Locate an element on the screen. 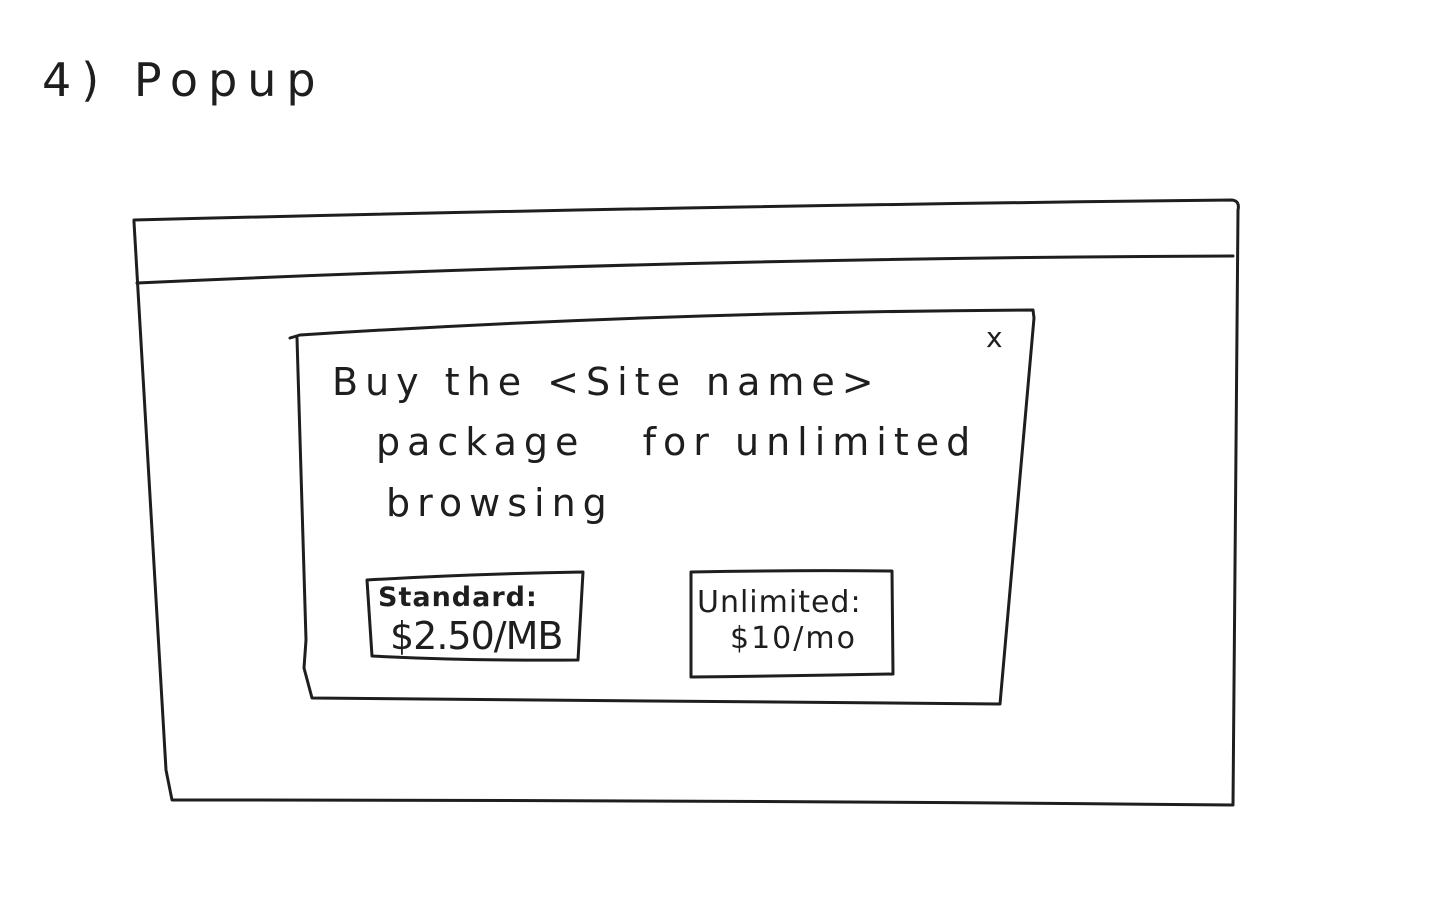 This screenshot has height=901, width=1435. popup-message-line: browsing is located at coordinates (500, 503).